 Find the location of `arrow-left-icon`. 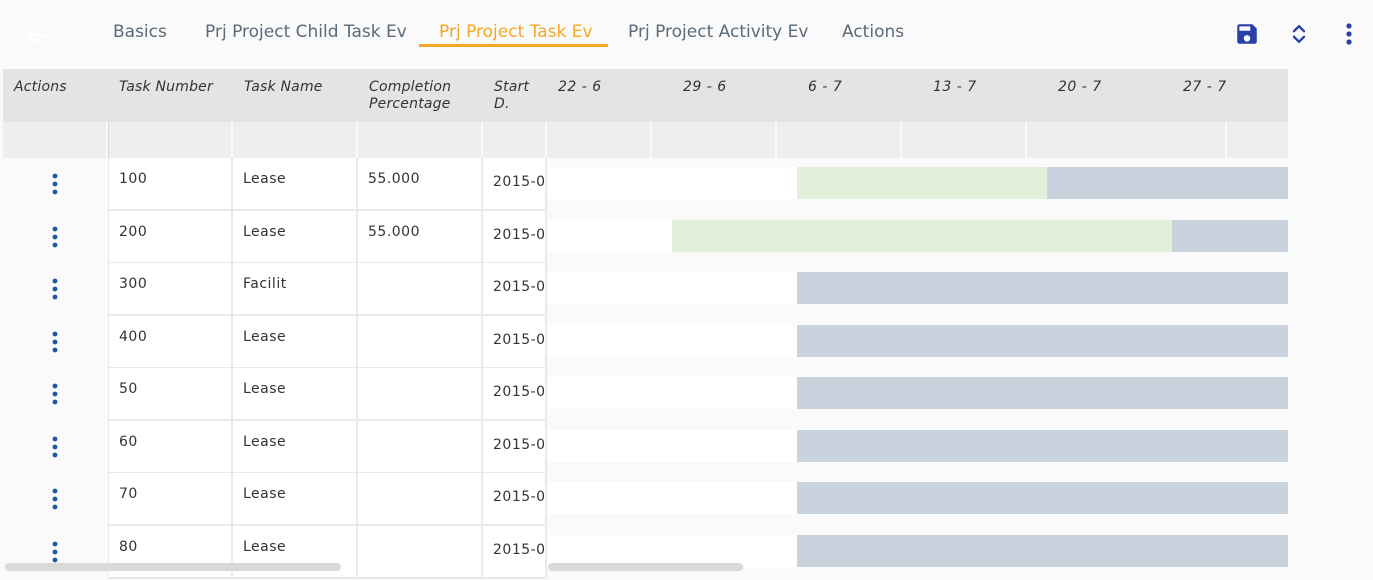

arrow-left-icon is located at coordinates (37, 35).